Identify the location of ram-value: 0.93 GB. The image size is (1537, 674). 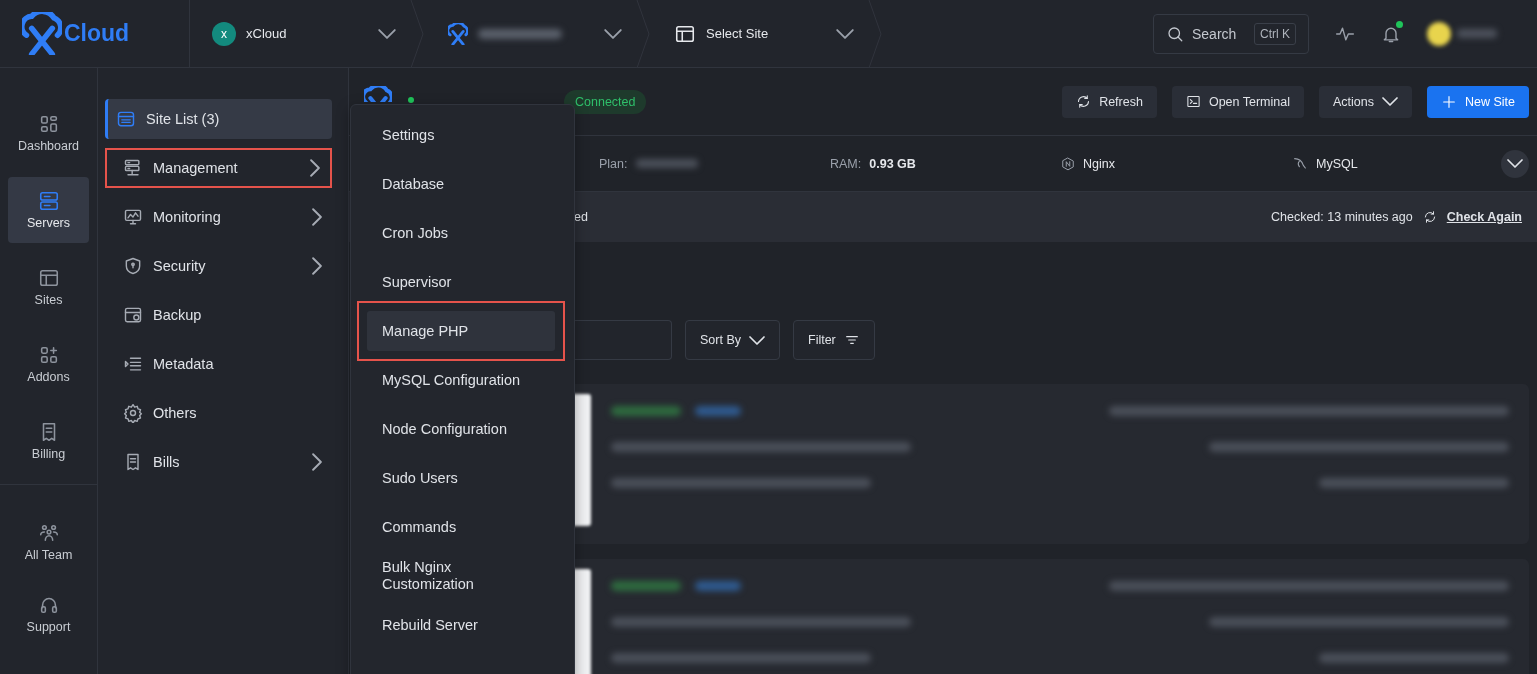
(892, 163).